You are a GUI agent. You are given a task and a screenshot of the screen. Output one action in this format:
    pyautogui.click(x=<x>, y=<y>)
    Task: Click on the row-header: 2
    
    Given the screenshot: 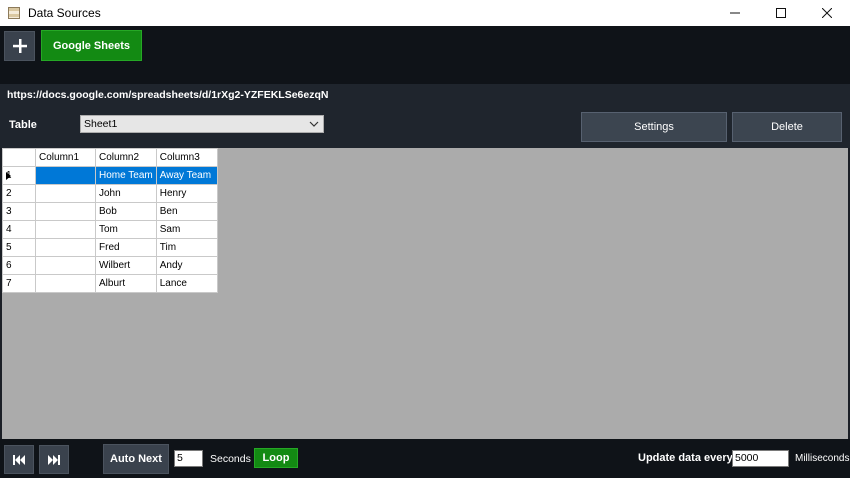 What is the action you would take?
    pyautogui.click(x=19, y=193)
    